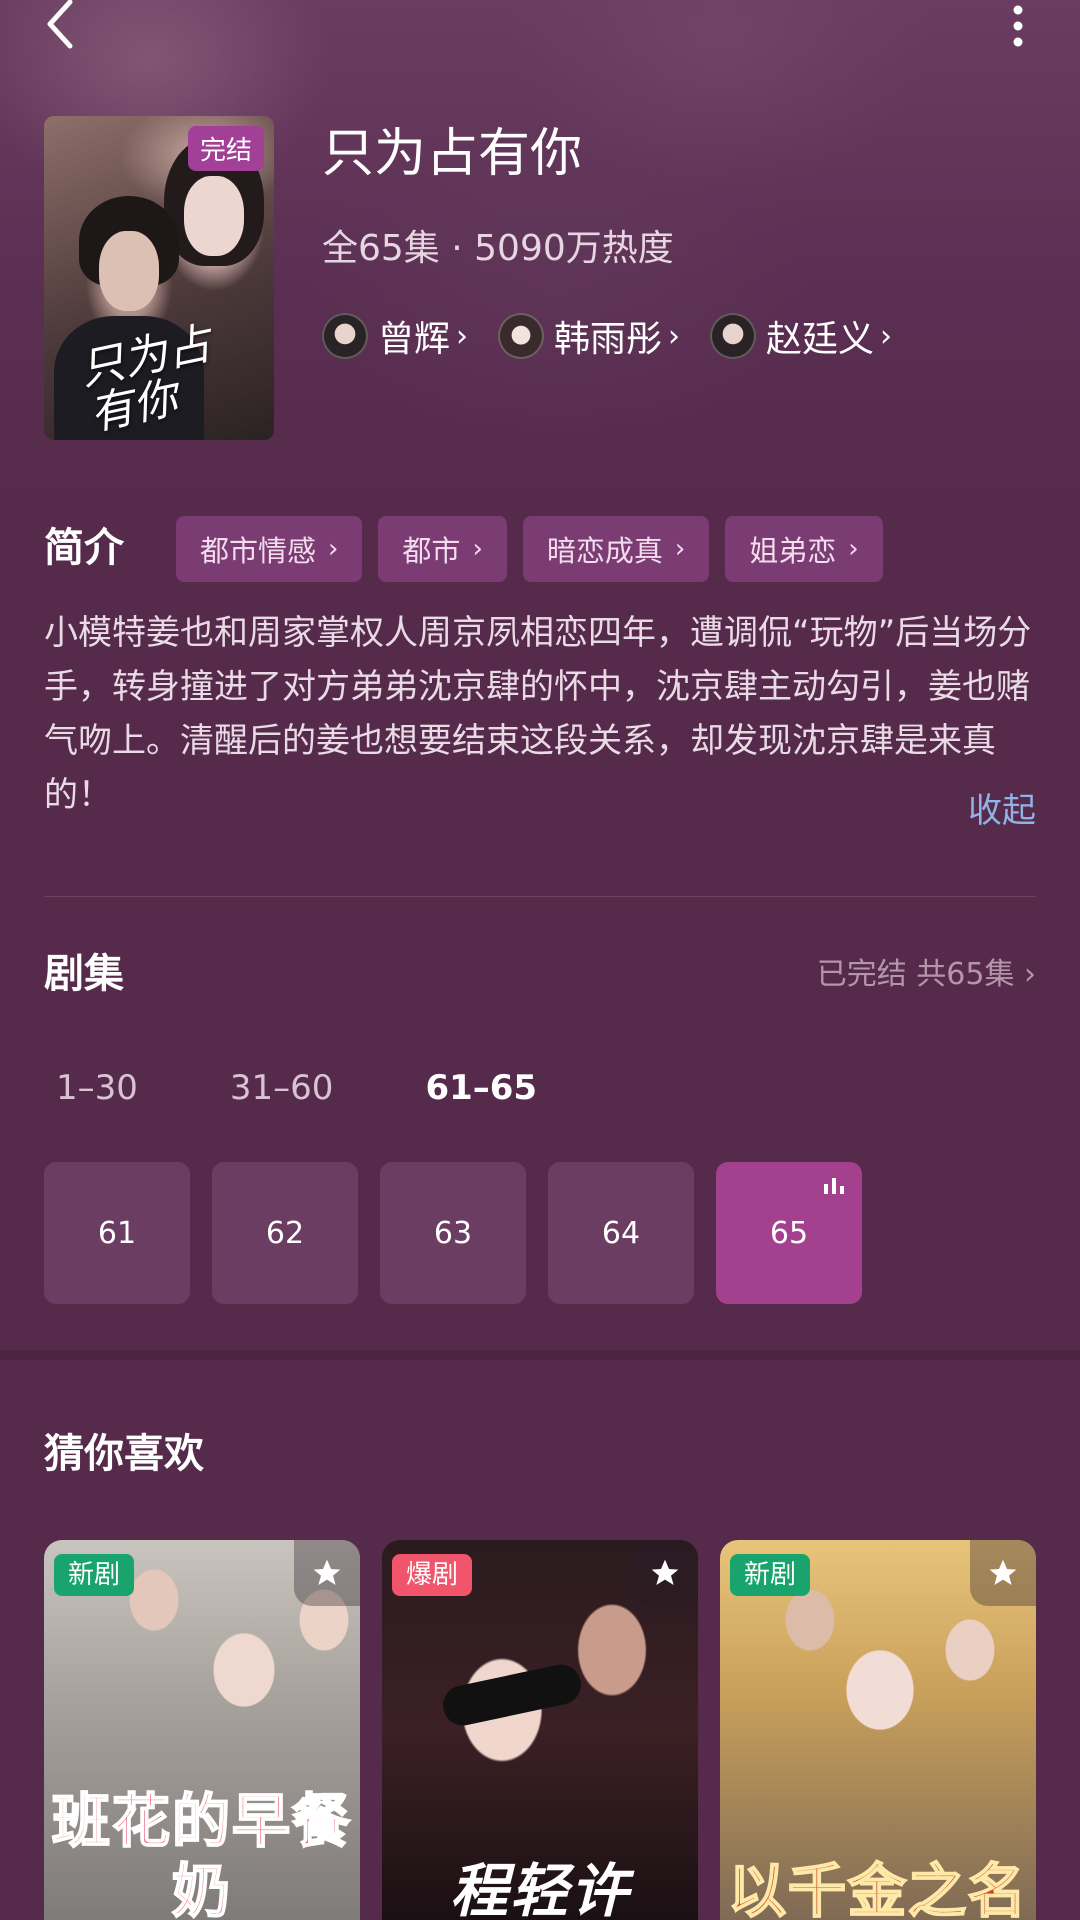 The width and height of the screenshot is (1080, 1920). I want to click on recommend-title-art: 以千金之名, so click(877, 1888).